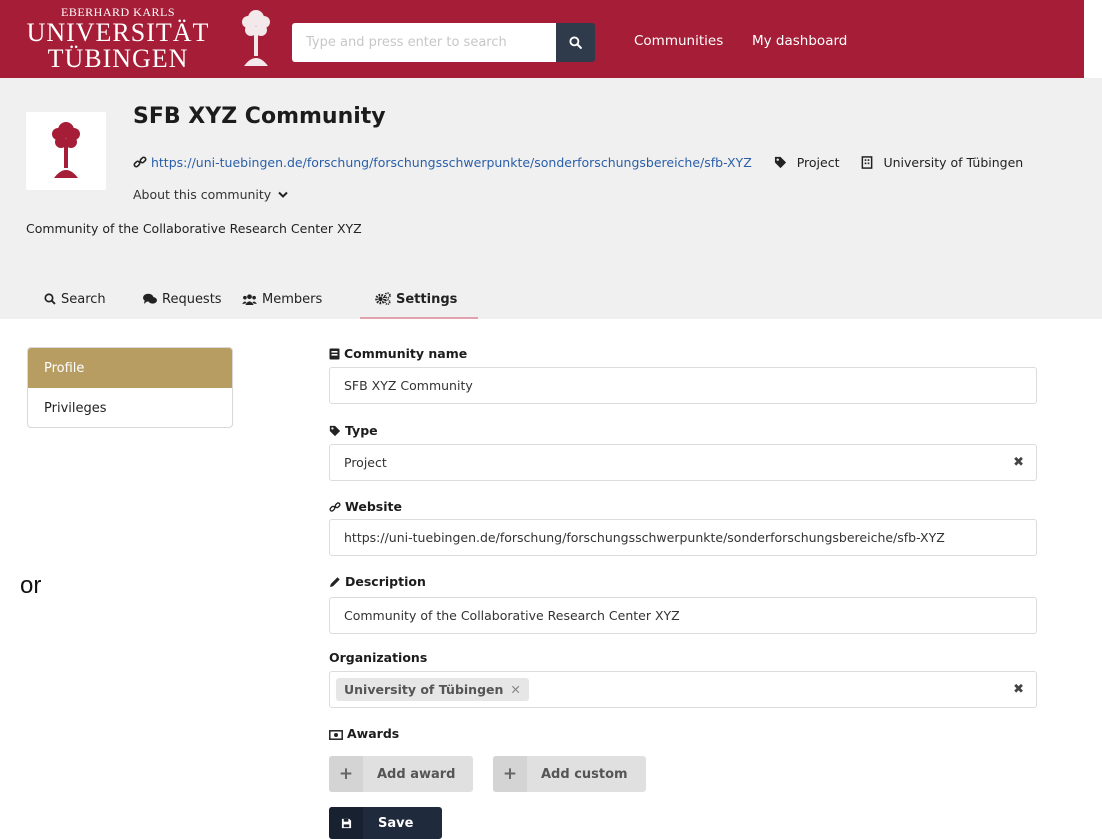 This screenshot has width=1102, height=839. What do you see at coordinates (192, 299) in the screenshot?
I see `tab-requests-label: Requests` at bounding box center [192, 299].